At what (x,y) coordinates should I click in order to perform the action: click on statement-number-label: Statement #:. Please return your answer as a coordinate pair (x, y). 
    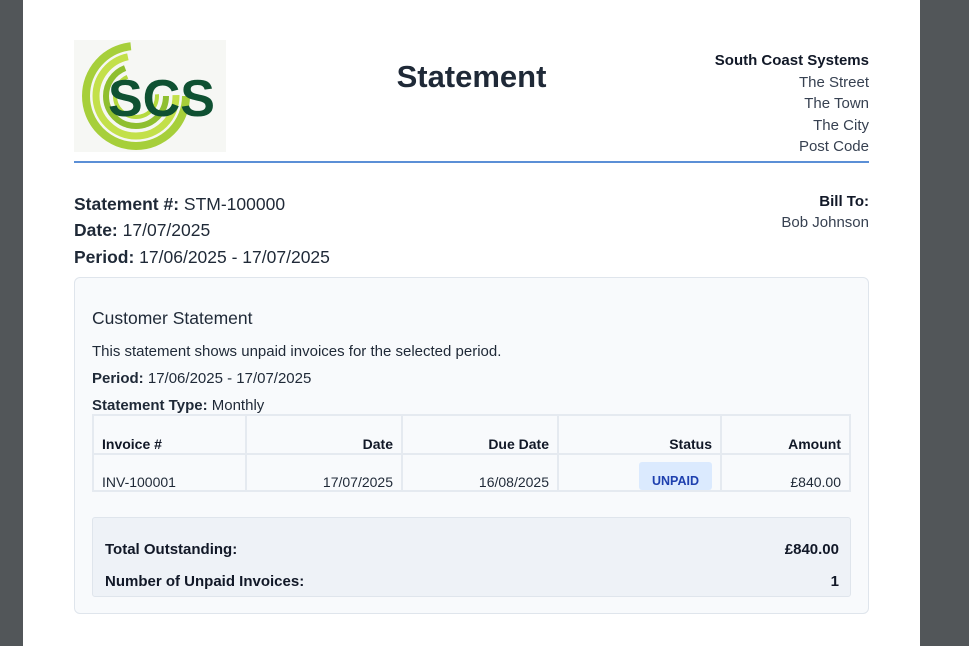
    Looking at the image, I should click on (127, 204).